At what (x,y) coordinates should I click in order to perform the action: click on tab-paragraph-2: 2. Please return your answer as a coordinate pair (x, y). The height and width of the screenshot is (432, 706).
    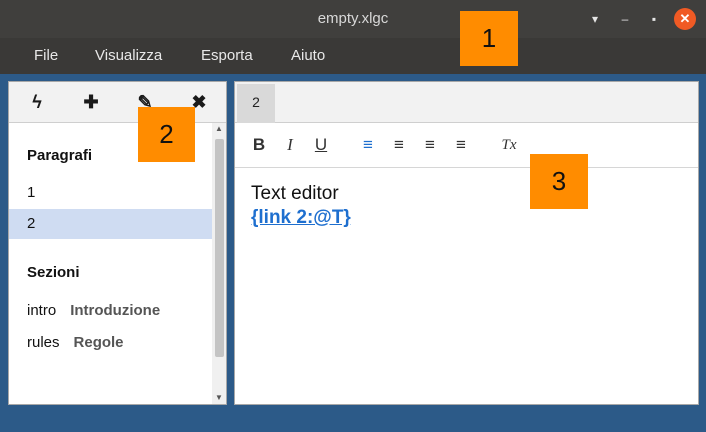
    Looking at the image, I should click on (256, 103).